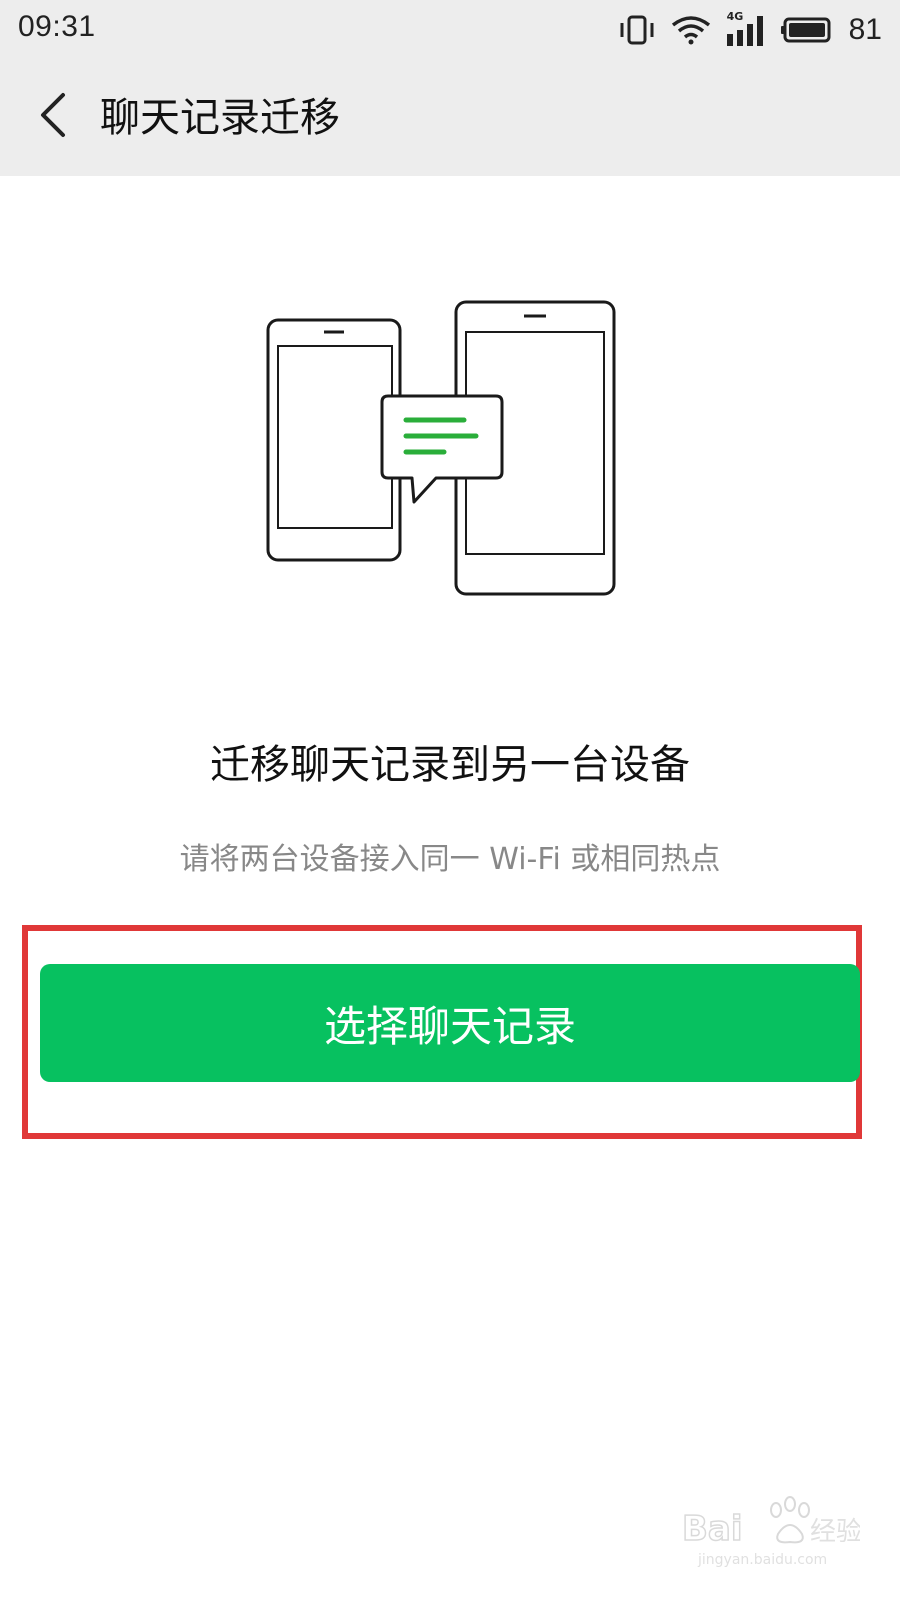  Describe the element at coordinates (637, 30) in the screenshot. I see `vibrate-icon` at that location.